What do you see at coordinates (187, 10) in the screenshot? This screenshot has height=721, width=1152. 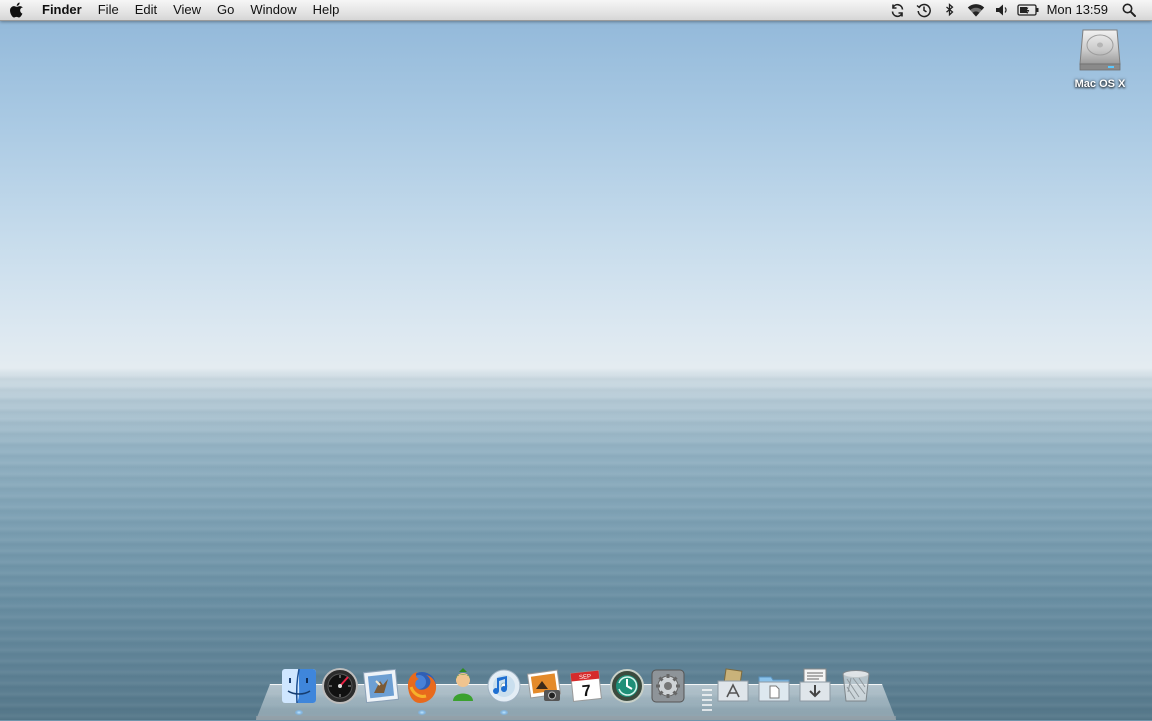 I see `menu-view: View` at bounding box center [187, 10].